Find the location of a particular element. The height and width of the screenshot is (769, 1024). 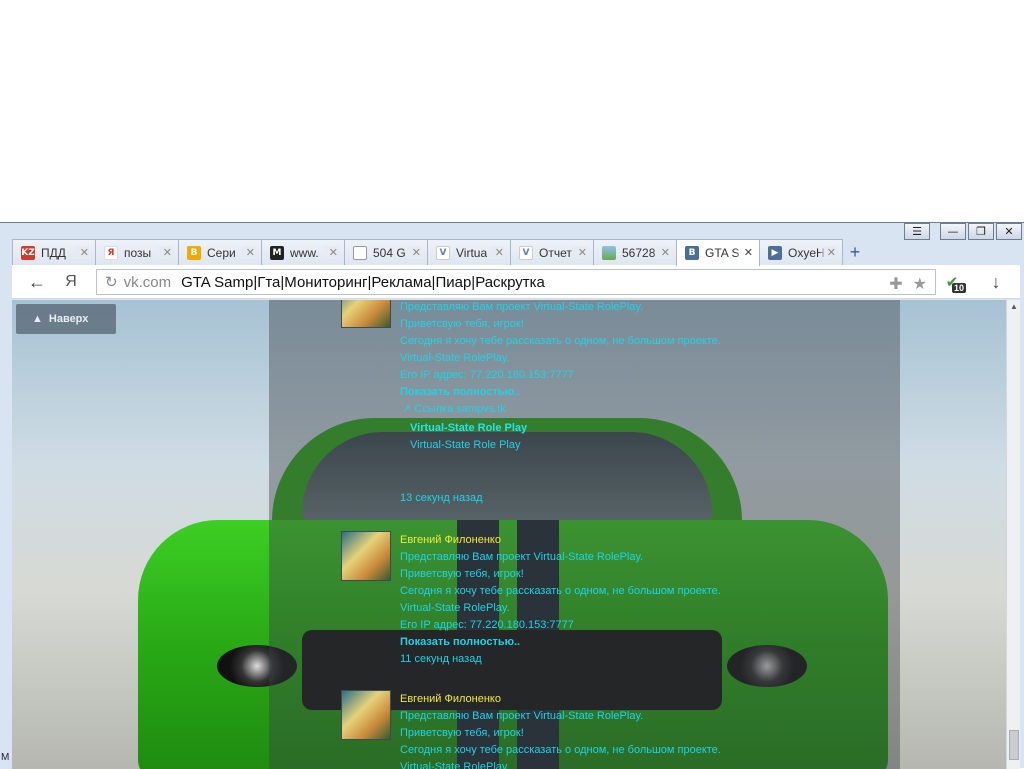

post-2-author: Евгений Филоненко is located at coordinates (560, 540).